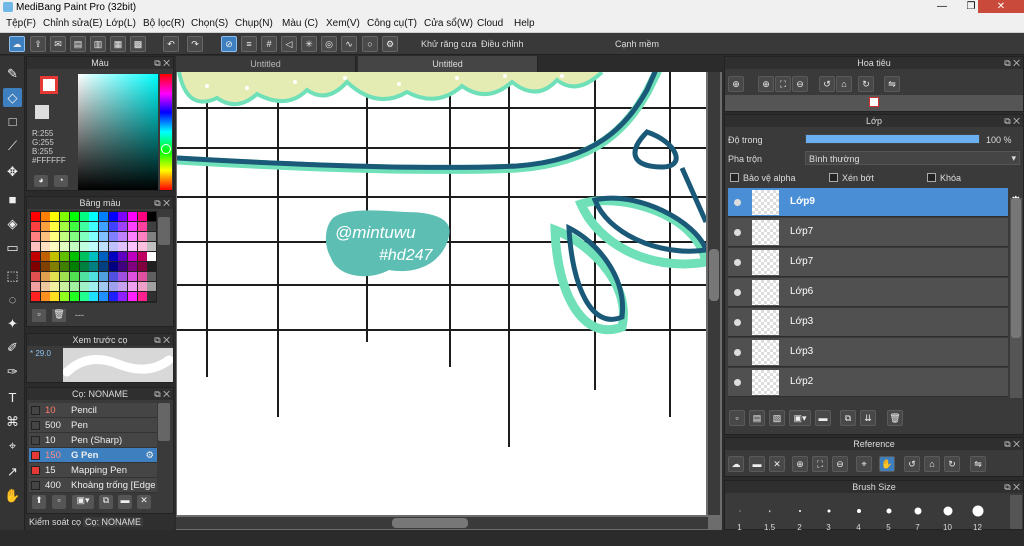  Describe the element at coordinates (166, 149) in the screenshot. I see `hue-handle` at that location.